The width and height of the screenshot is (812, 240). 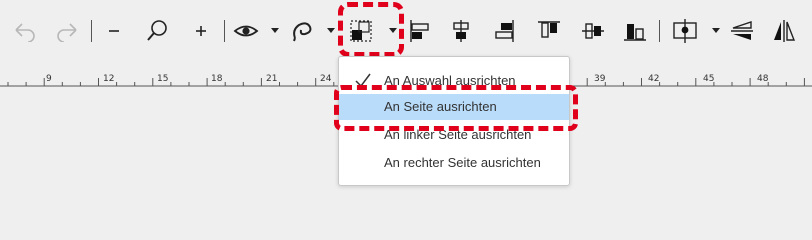 What do you see at coordinates (109, 79) in the screenshot?
I see `ruler-label: 12` at bounding box center [109, 79].